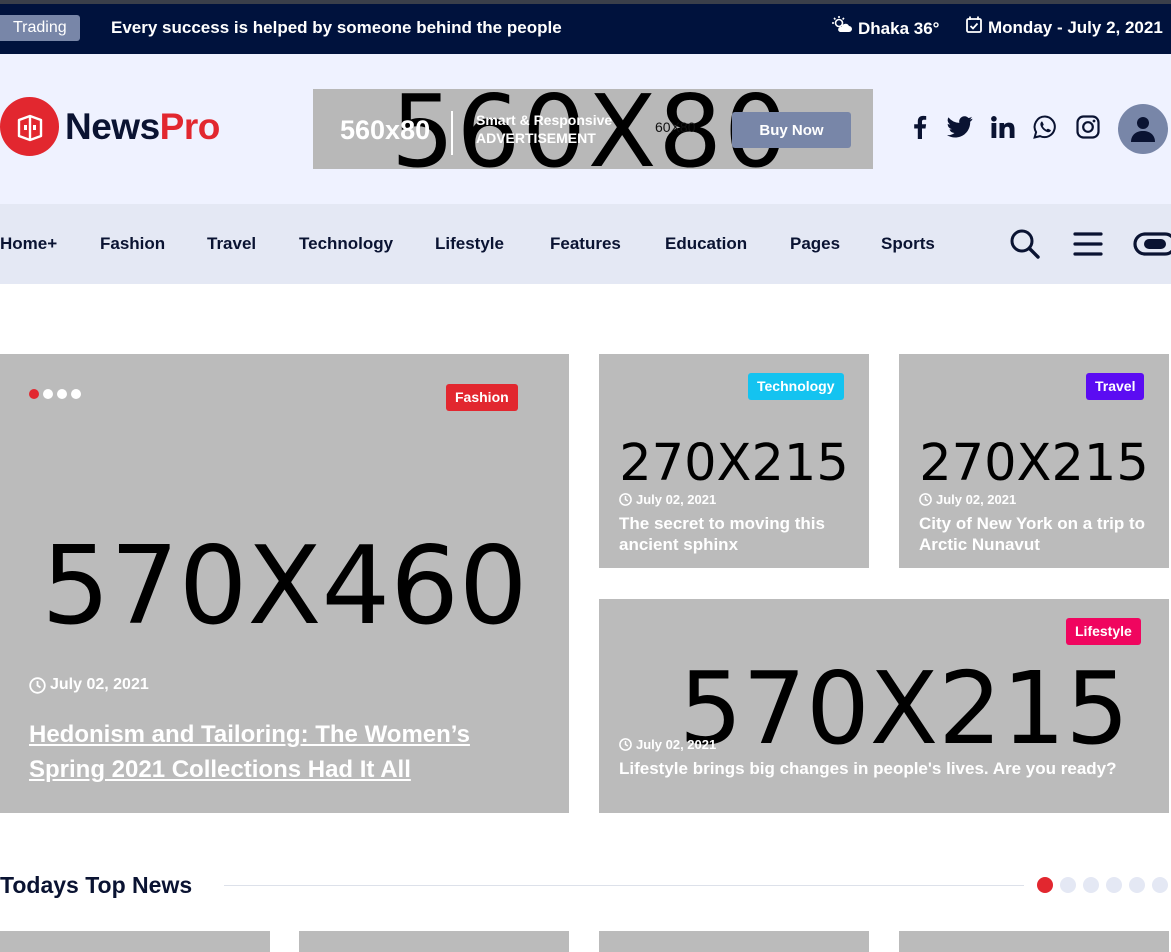  I want to click on ad-small-label: 60X80, so click(675, 127).